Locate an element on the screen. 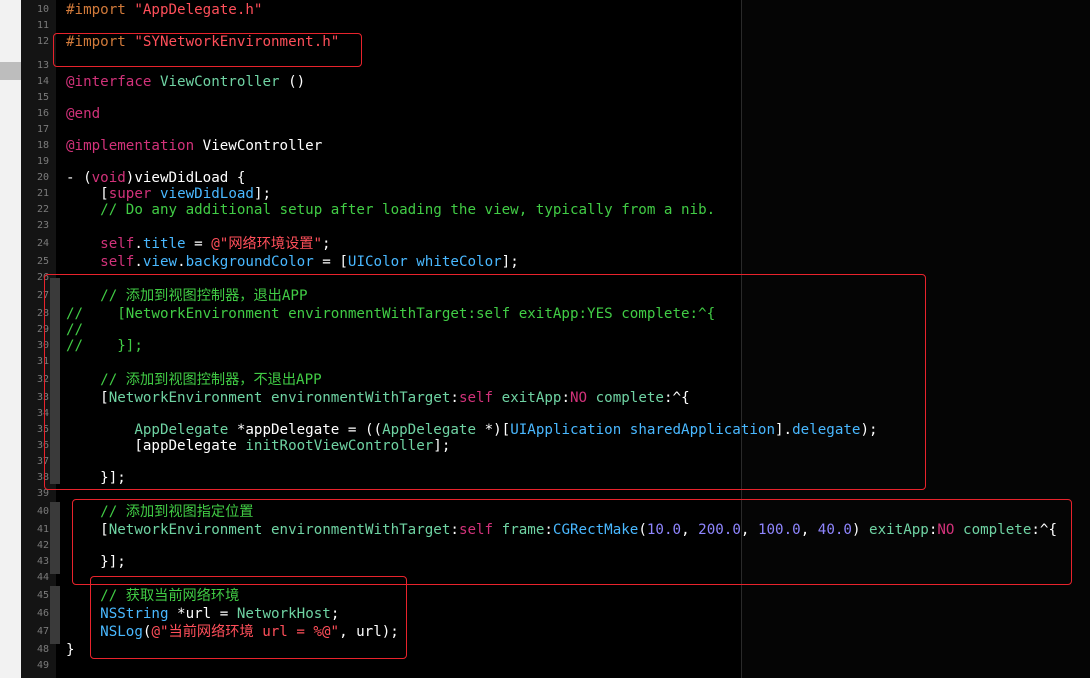 The width and height of the screenshot is (1090, 678). code-line: 16 @end is located at coordinates (545, 114).